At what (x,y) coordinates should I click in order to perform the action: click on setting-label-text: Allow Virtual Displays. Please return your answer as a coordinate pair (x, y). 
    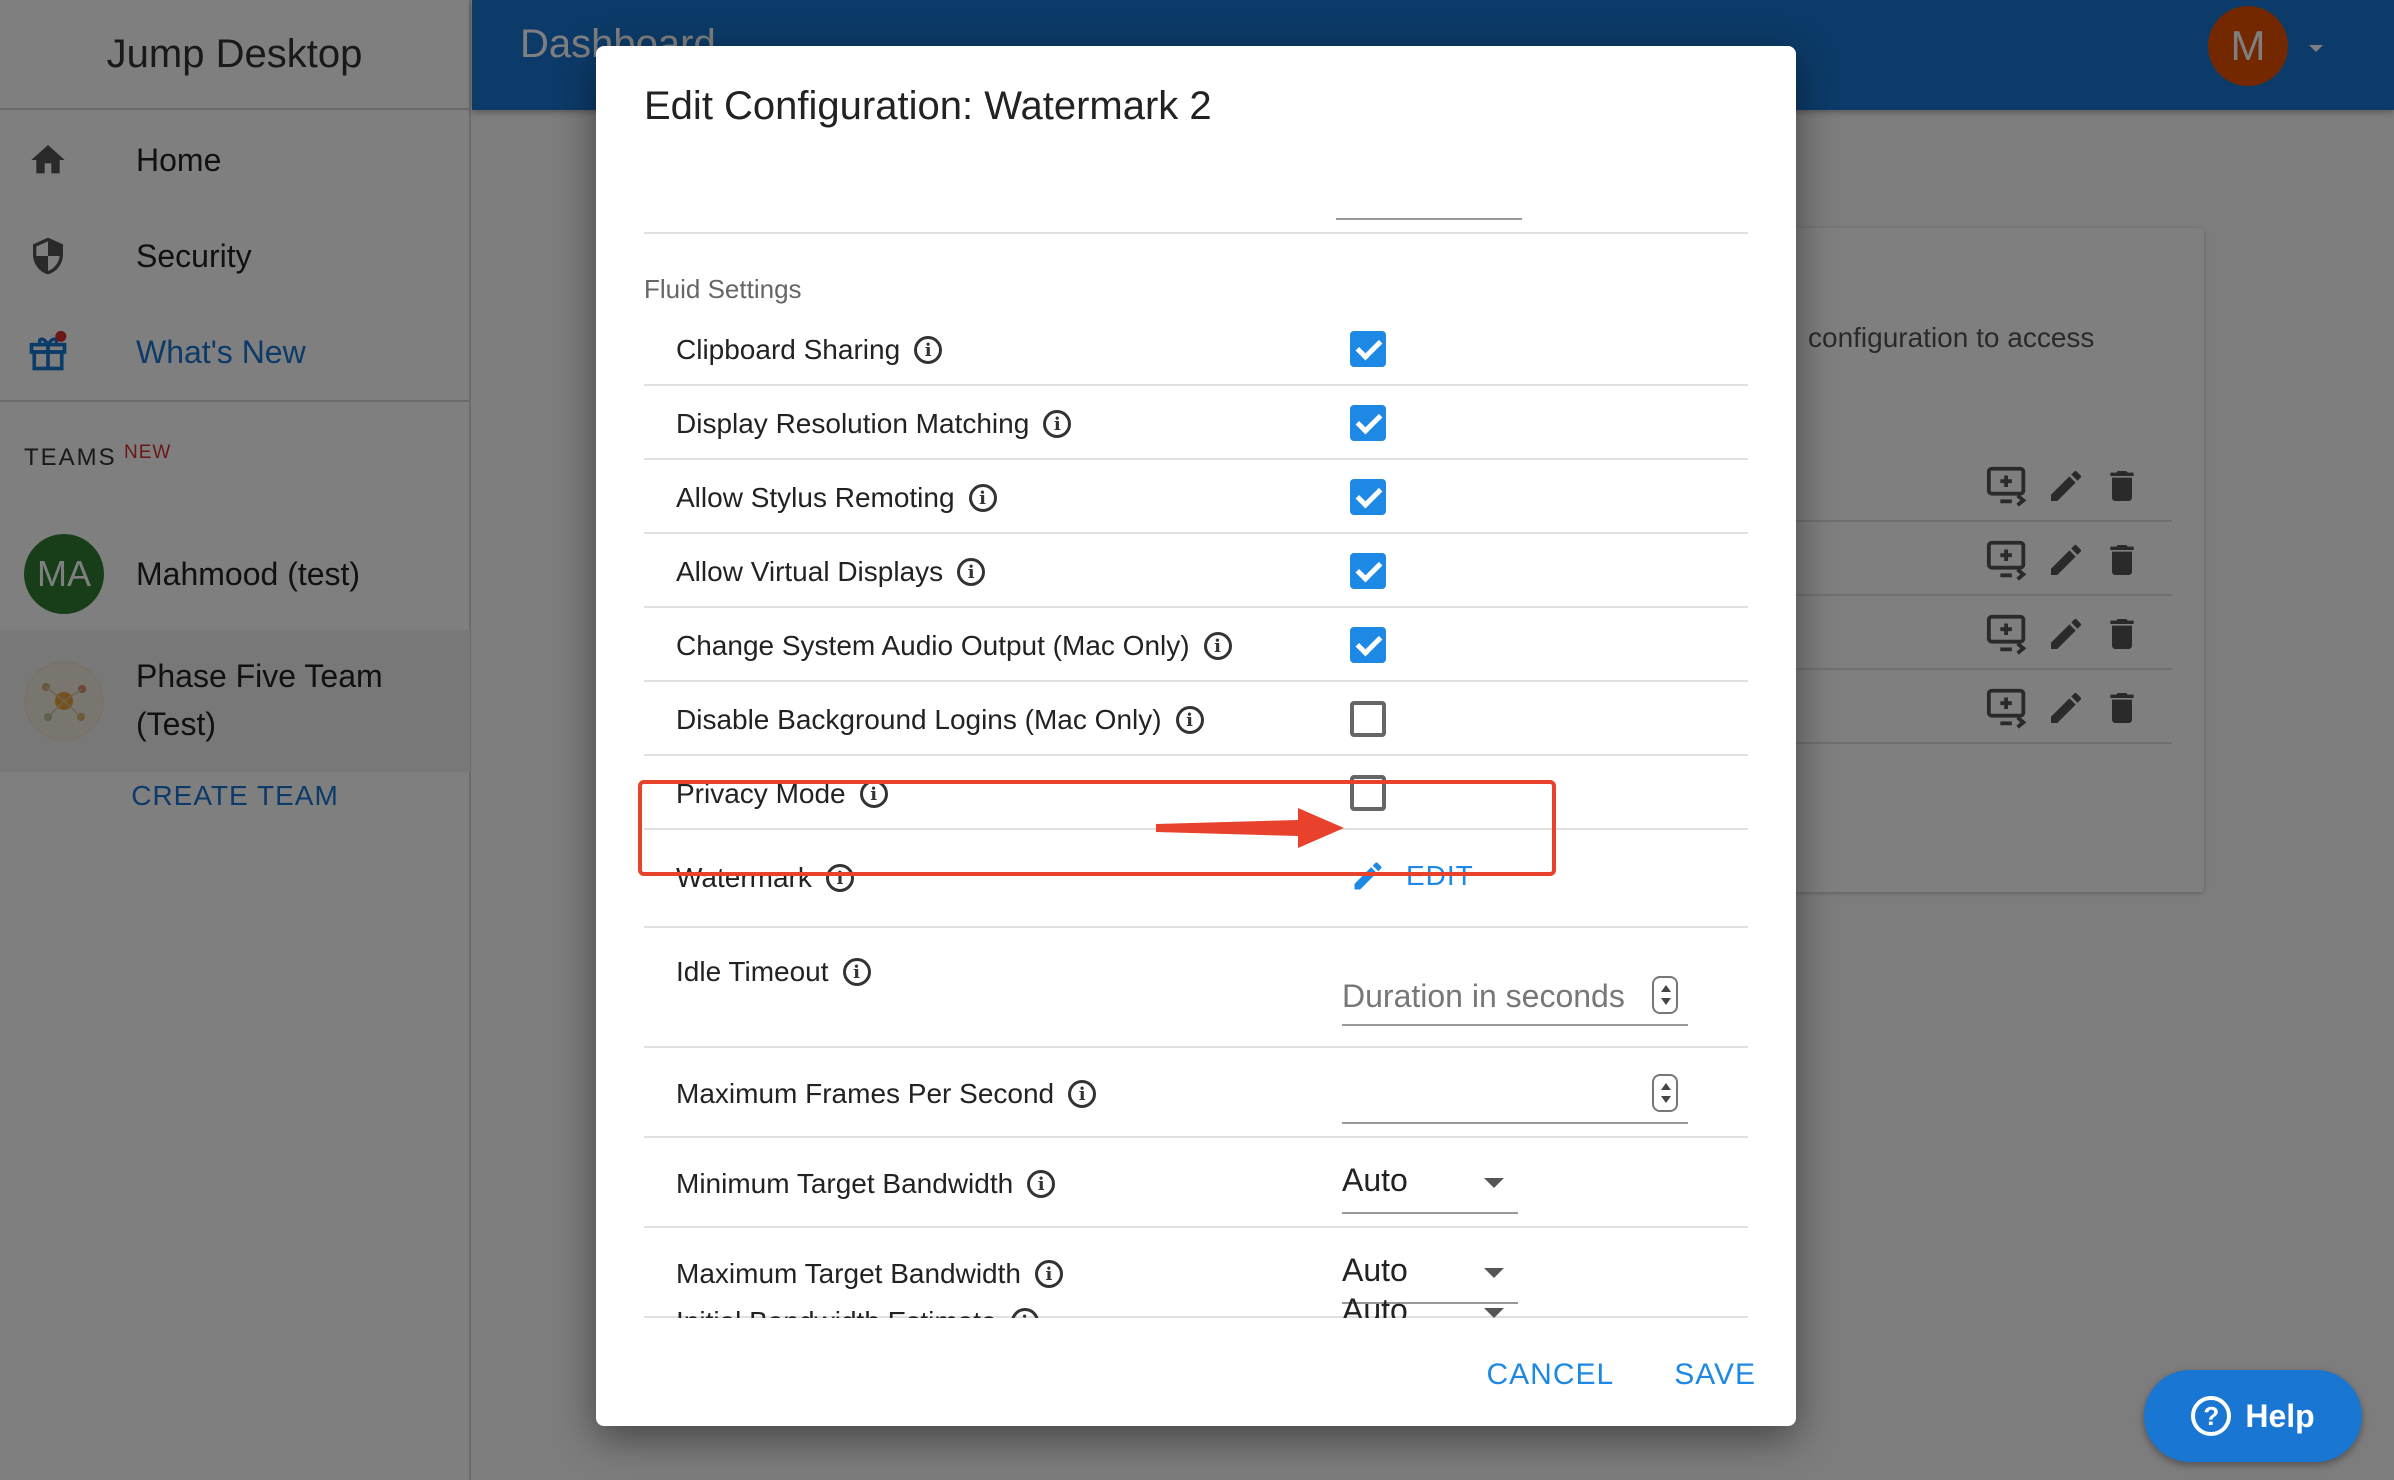
    Looking at the image, I should click on (810, 571).